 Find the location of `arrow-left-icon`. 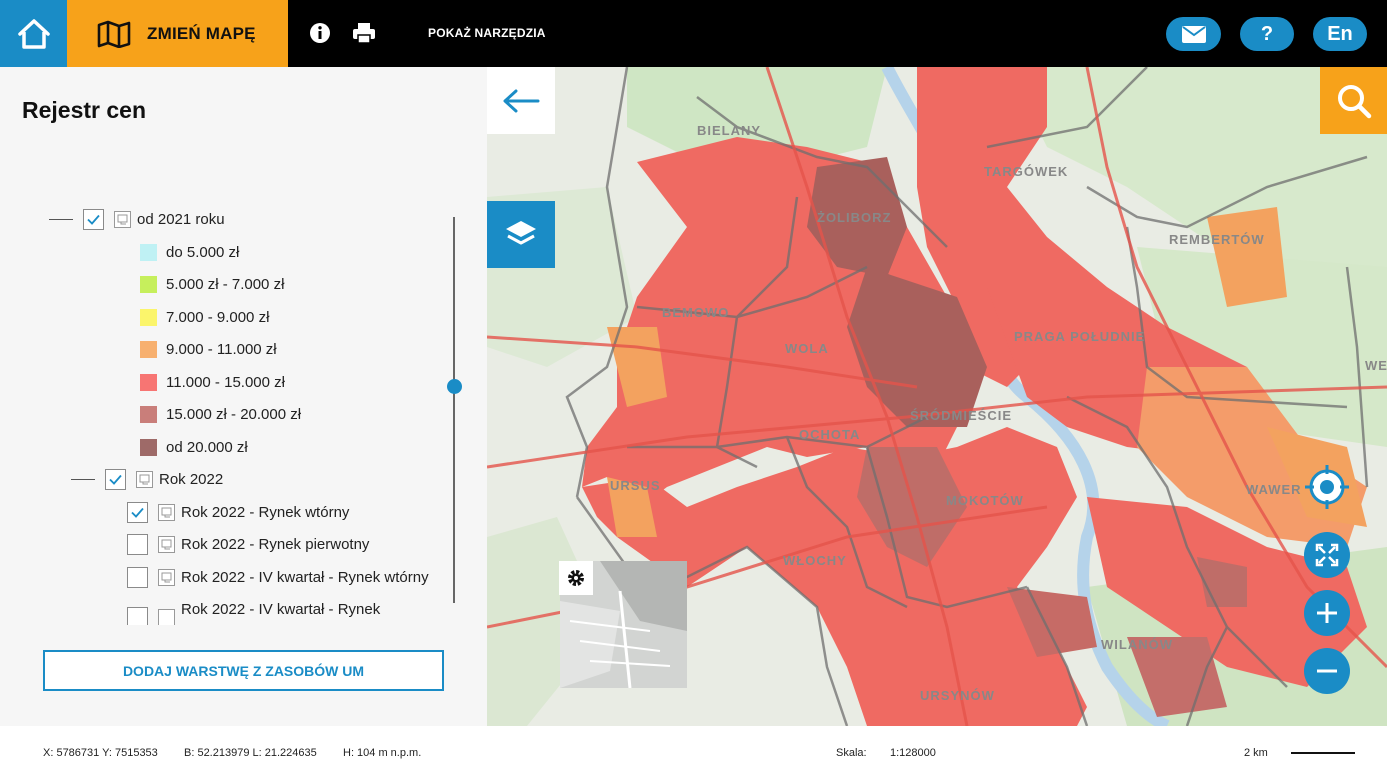

arrow-left-icon is located at coordinates (521, 100).